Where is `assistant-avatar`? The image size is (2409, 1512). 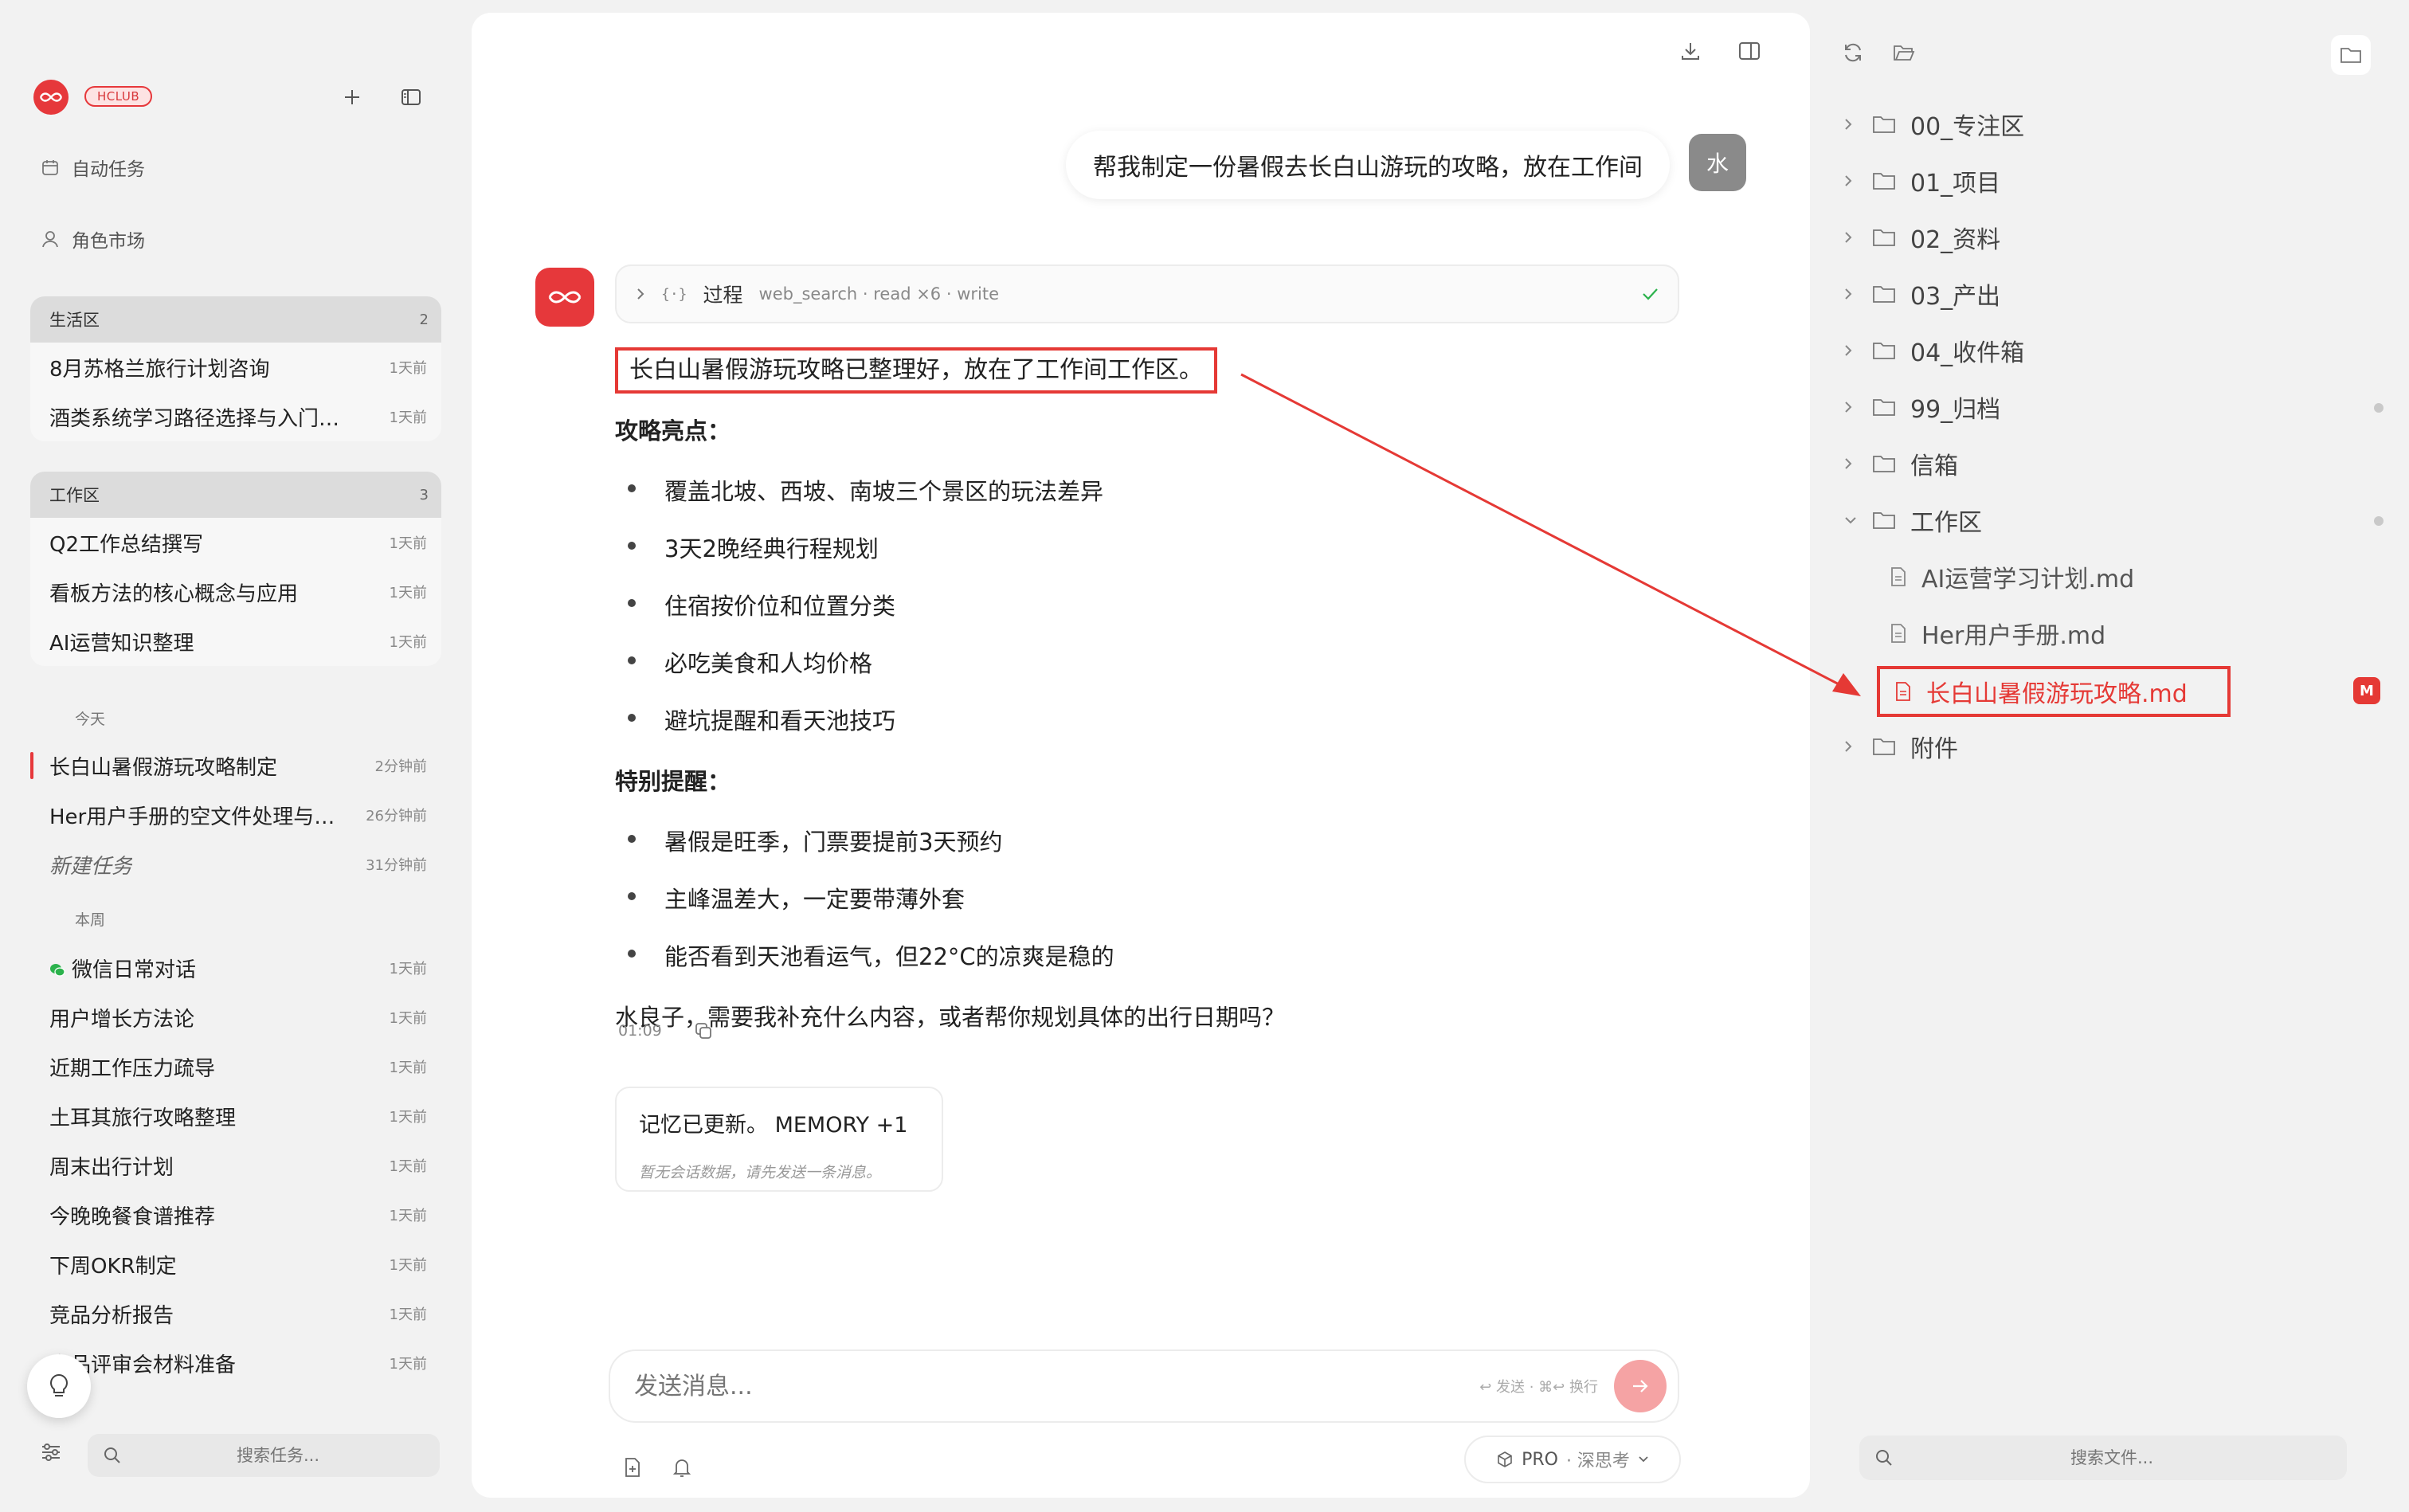 assistant-avatar is located at coordinates (564, 297).